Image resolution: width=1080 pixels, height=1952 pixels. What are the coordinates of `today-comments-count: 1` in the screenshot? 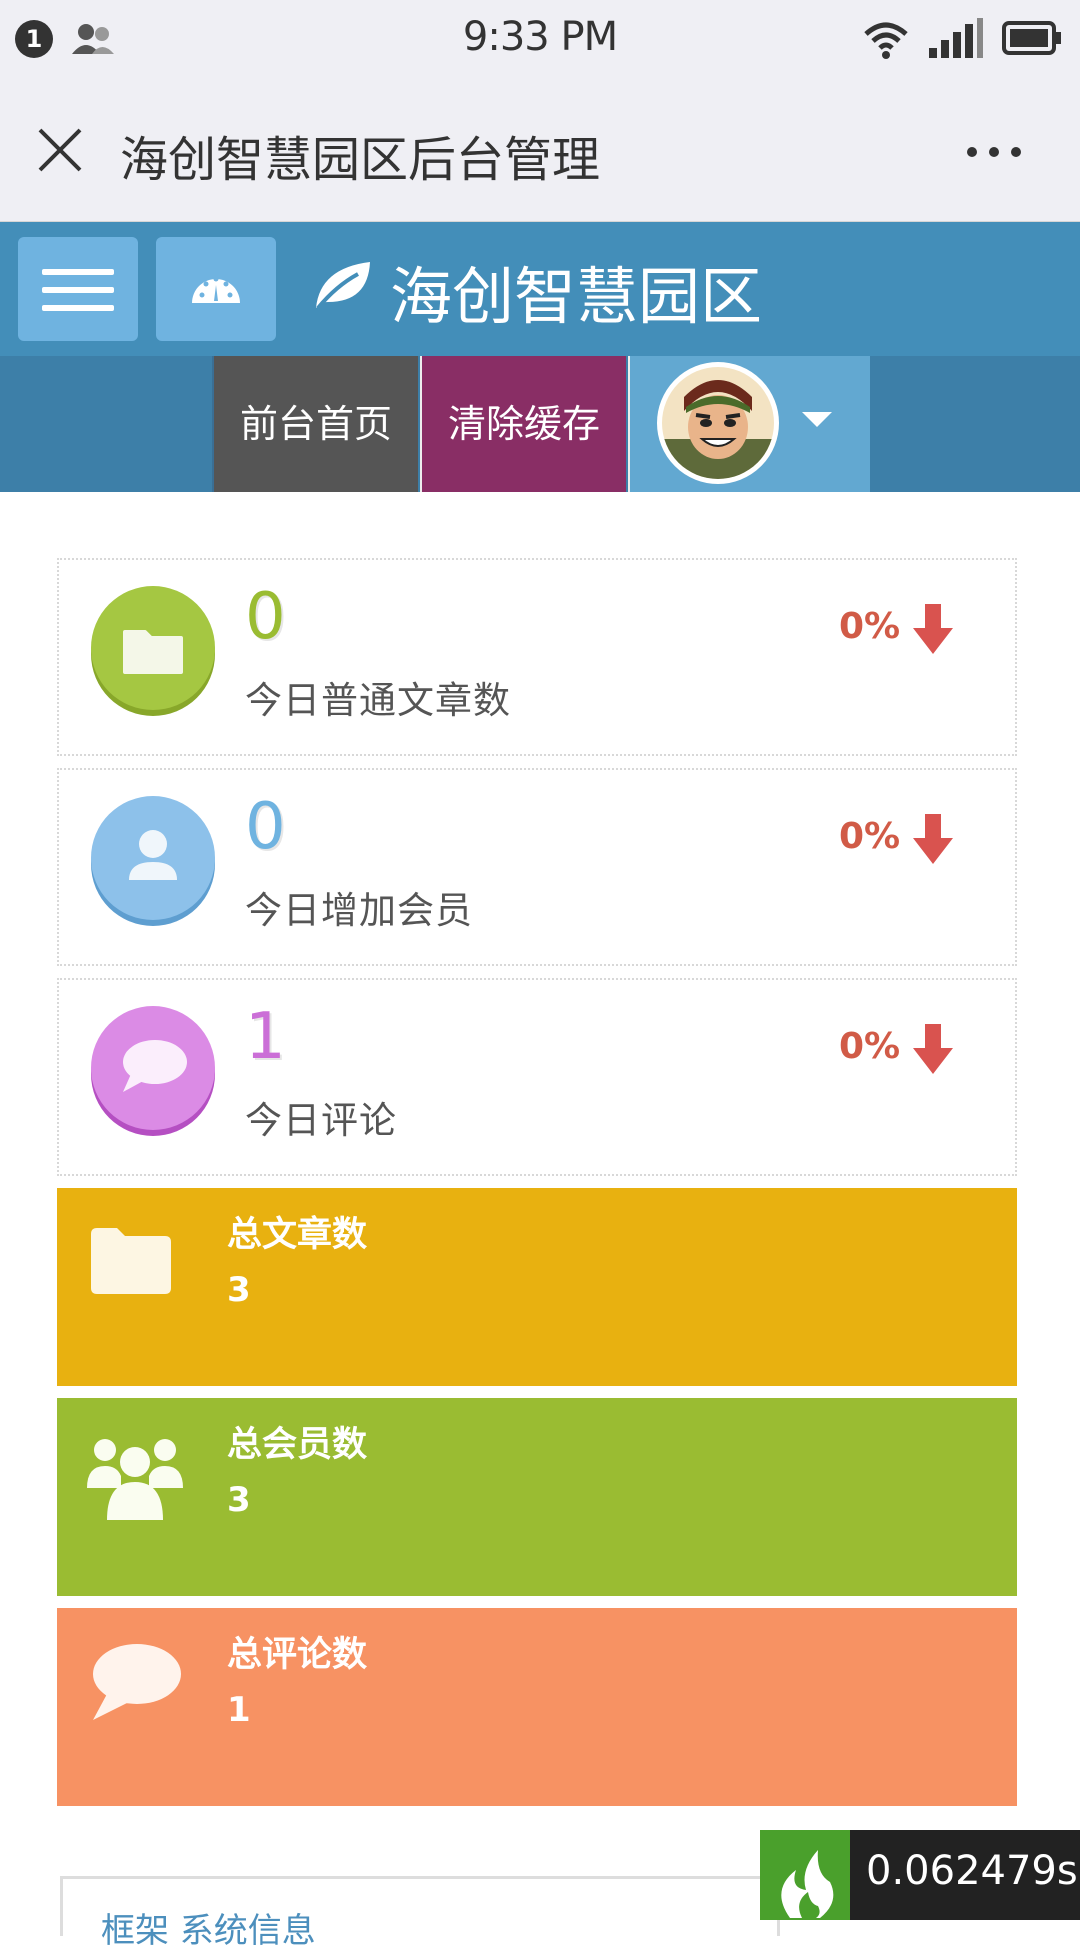 It's located at (265, 1037).